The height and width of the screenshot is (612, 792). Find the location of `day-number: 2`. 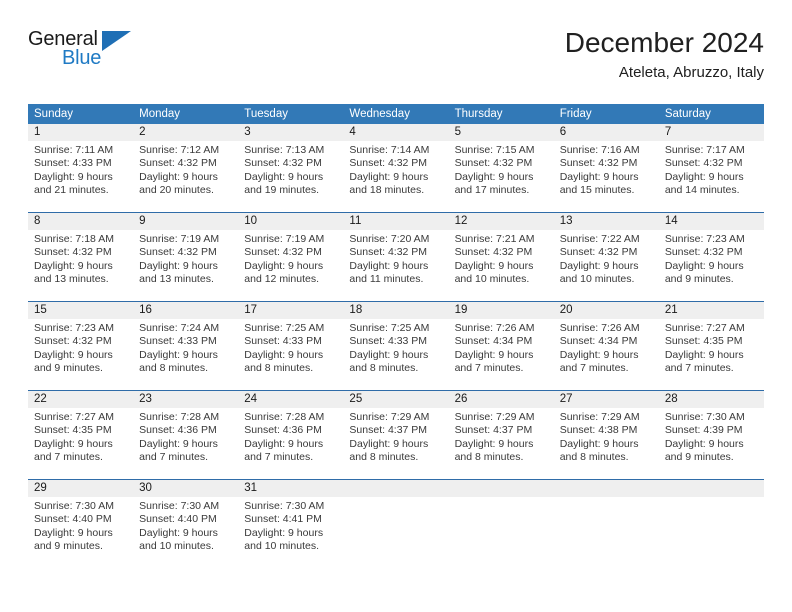

day-number: 2 is located at coordinates (185, 132).